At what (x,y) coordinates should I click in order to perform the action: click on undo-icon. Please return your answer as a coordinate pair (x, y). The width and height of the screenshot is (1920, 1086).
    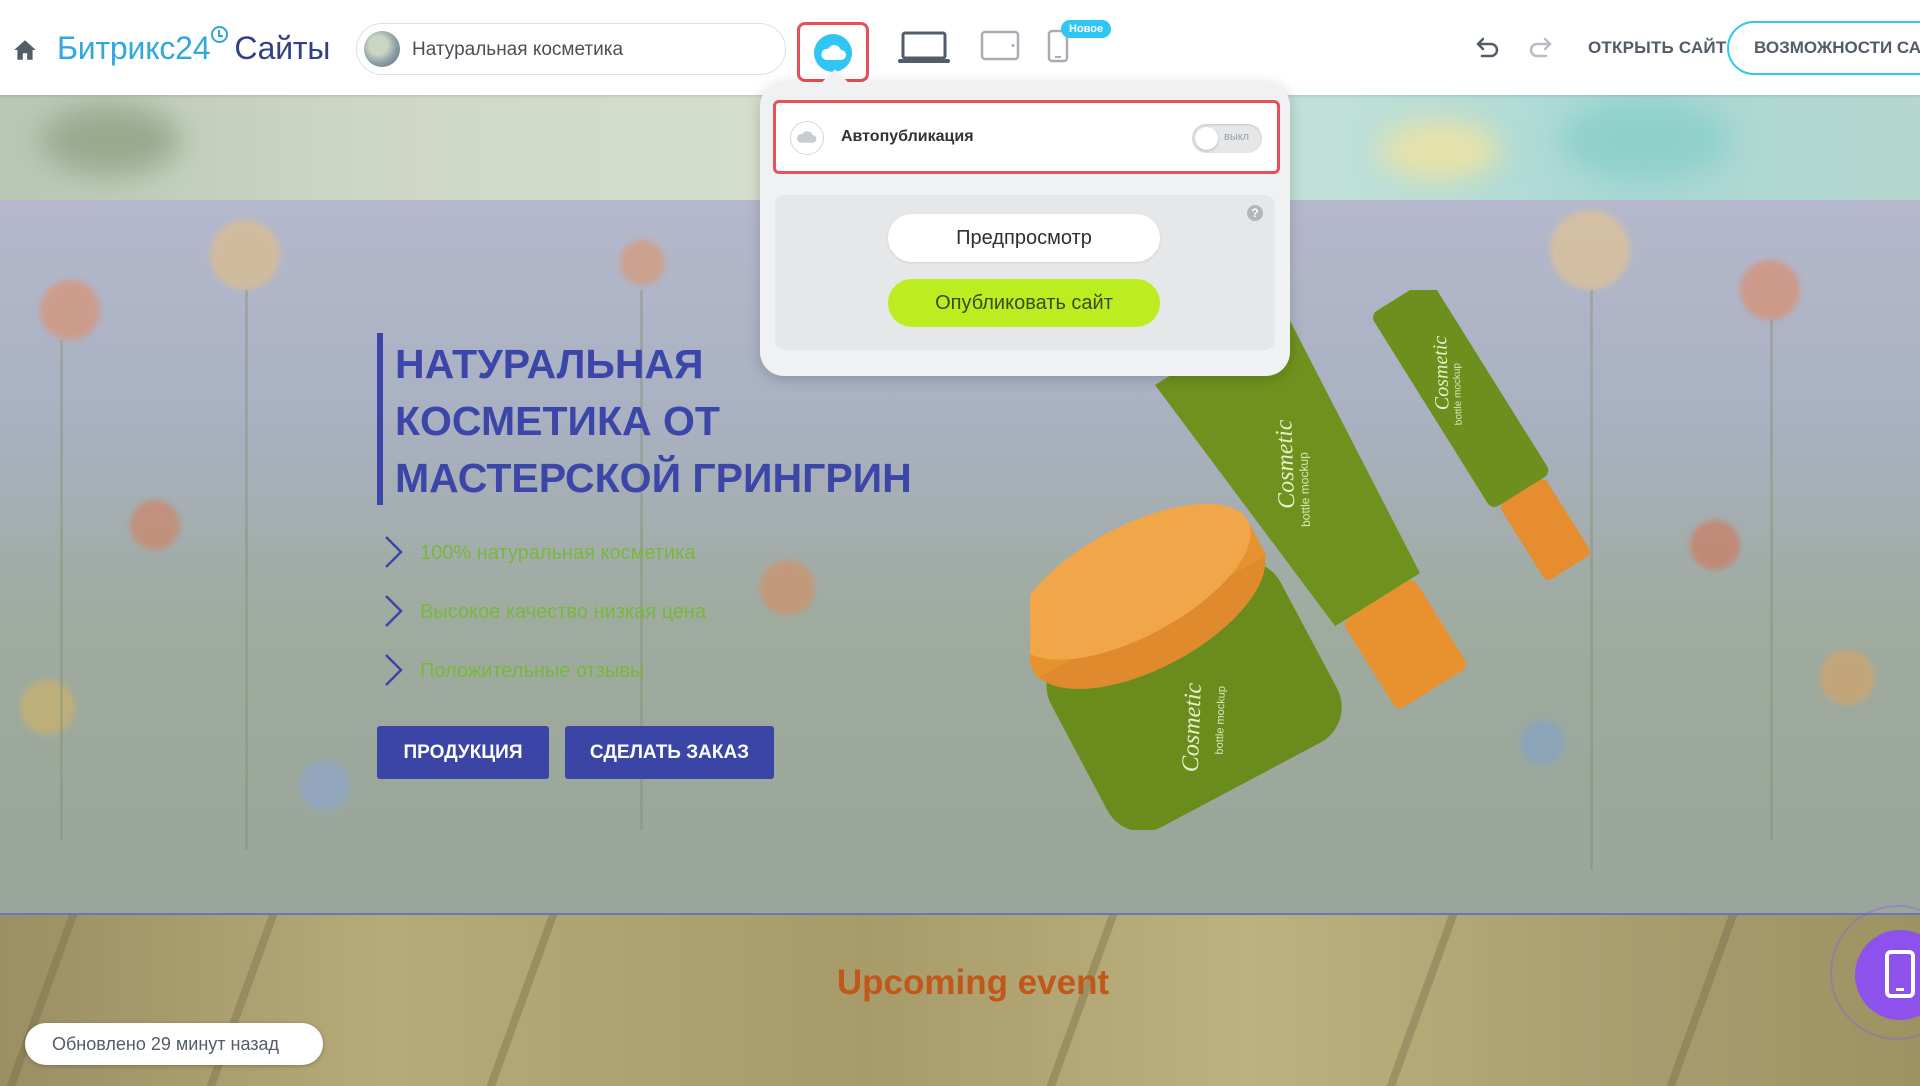
    Looking at the image, I should click on (1488, 47).